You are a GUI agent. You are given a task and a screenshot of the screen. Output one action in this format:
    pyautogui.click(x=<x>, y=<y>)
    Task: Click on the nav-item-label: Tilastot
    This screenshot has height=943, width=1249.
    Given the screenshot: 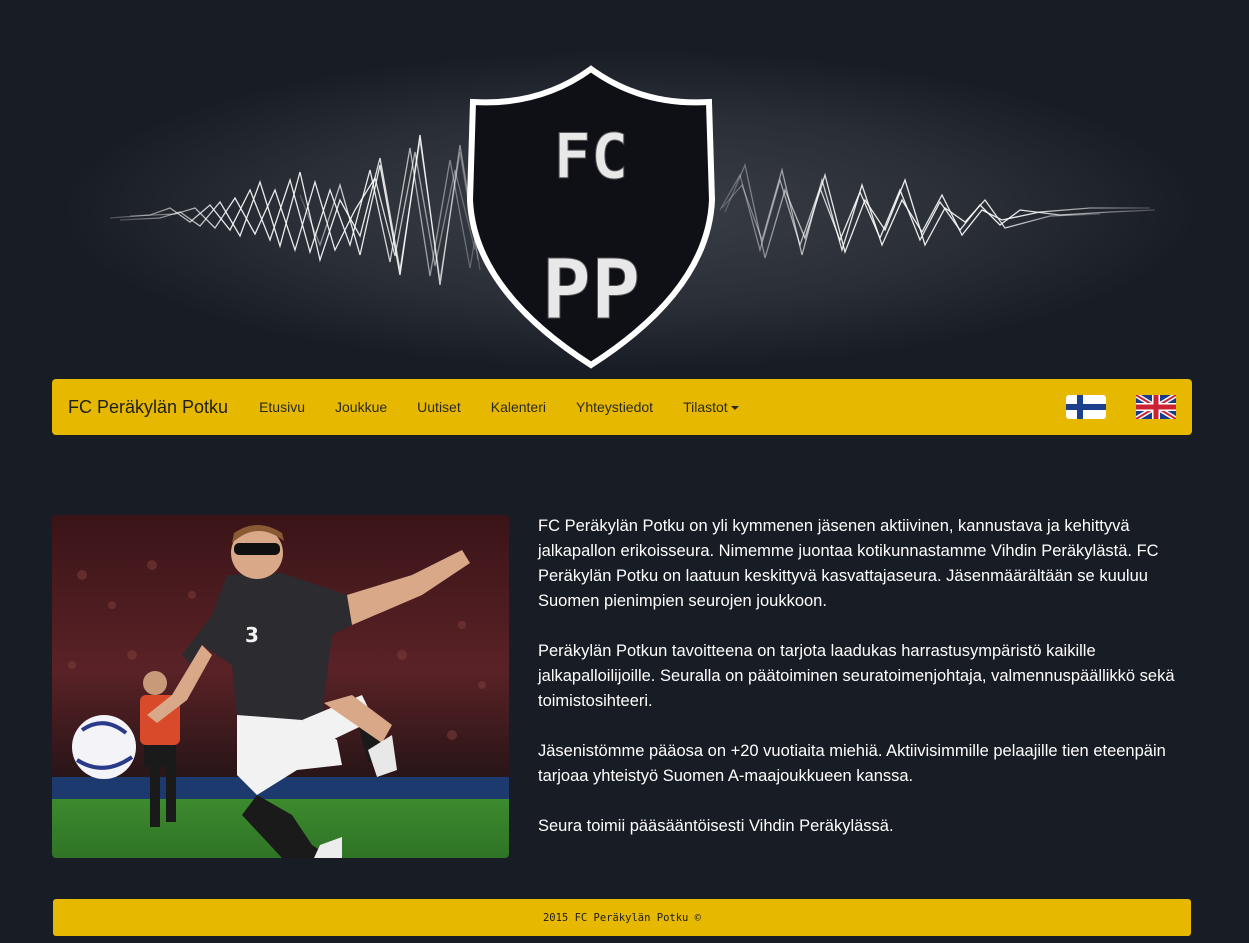 What is the action you would take?
    pyautogui.click(x=705, y=407)
    